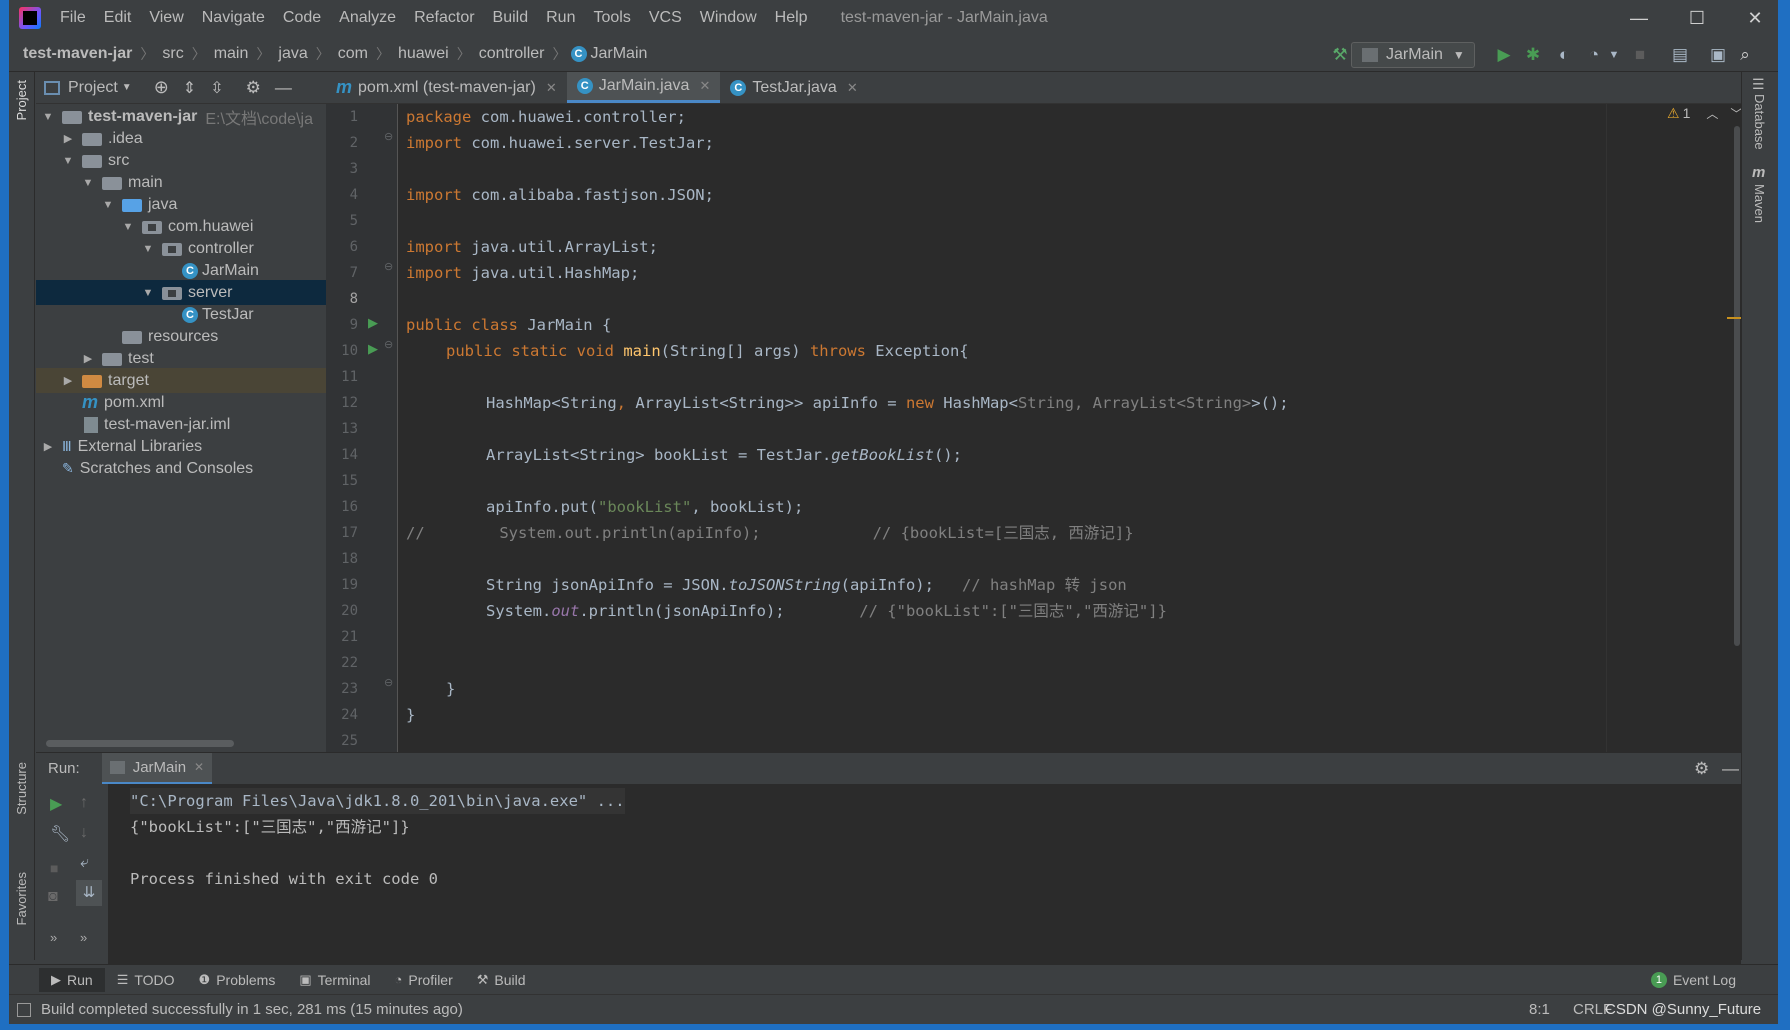  Describe the element at coordinates (1564, 55) in the screenshot. I see `coverage-icon: ◐` at that location.